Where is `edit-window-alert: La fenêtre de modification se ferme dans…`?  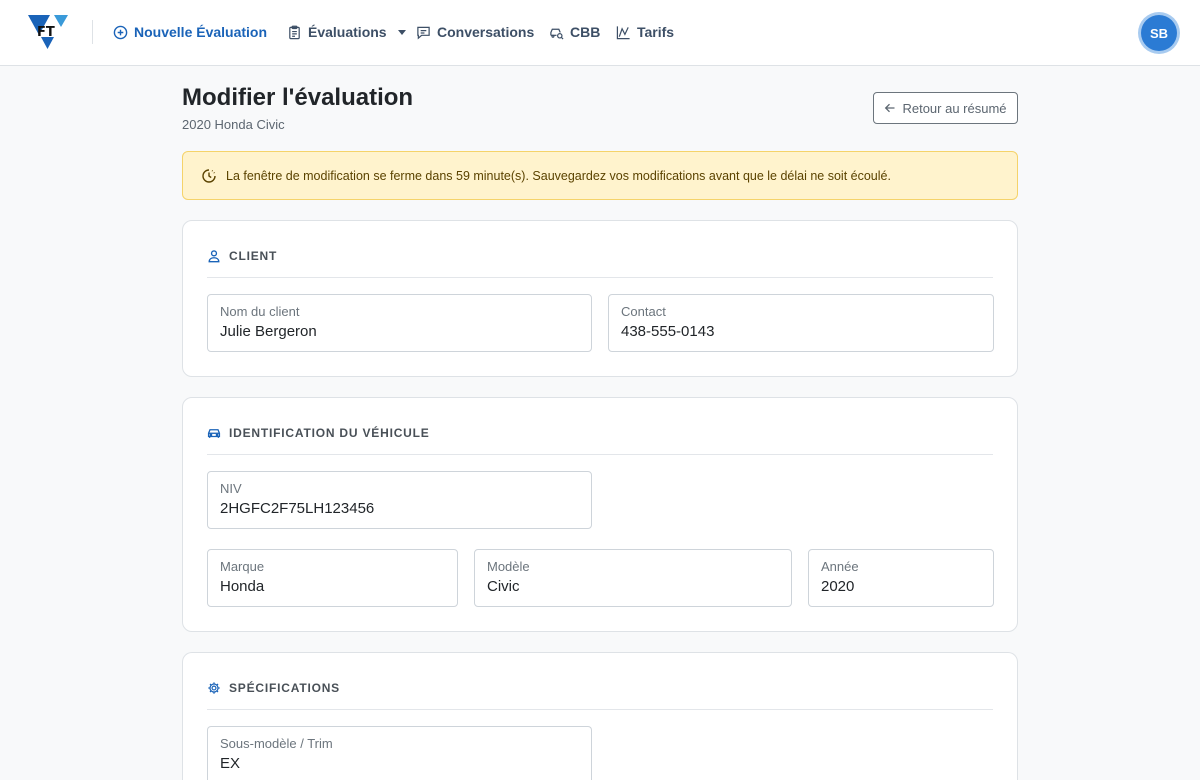 edit-window-alert: La fenêtre de modification se ferme dans… is located at coordinates (600, 175).